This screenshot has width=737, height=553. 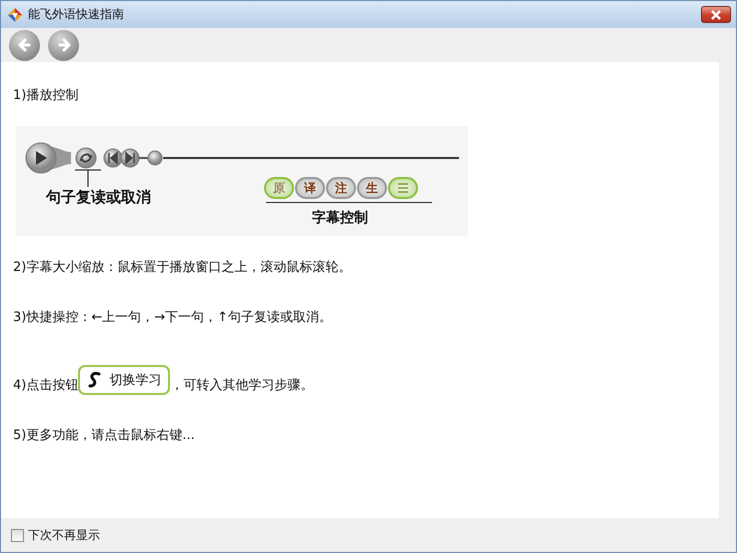 I want to click on swirl-icon, so click(x=95, y=380).